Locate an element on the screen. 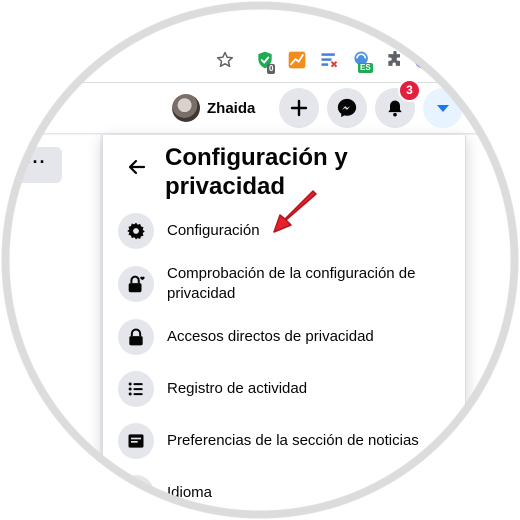 This screenshot has width=520, height=520. caret-down-icon is located at coordinates (443, 108).